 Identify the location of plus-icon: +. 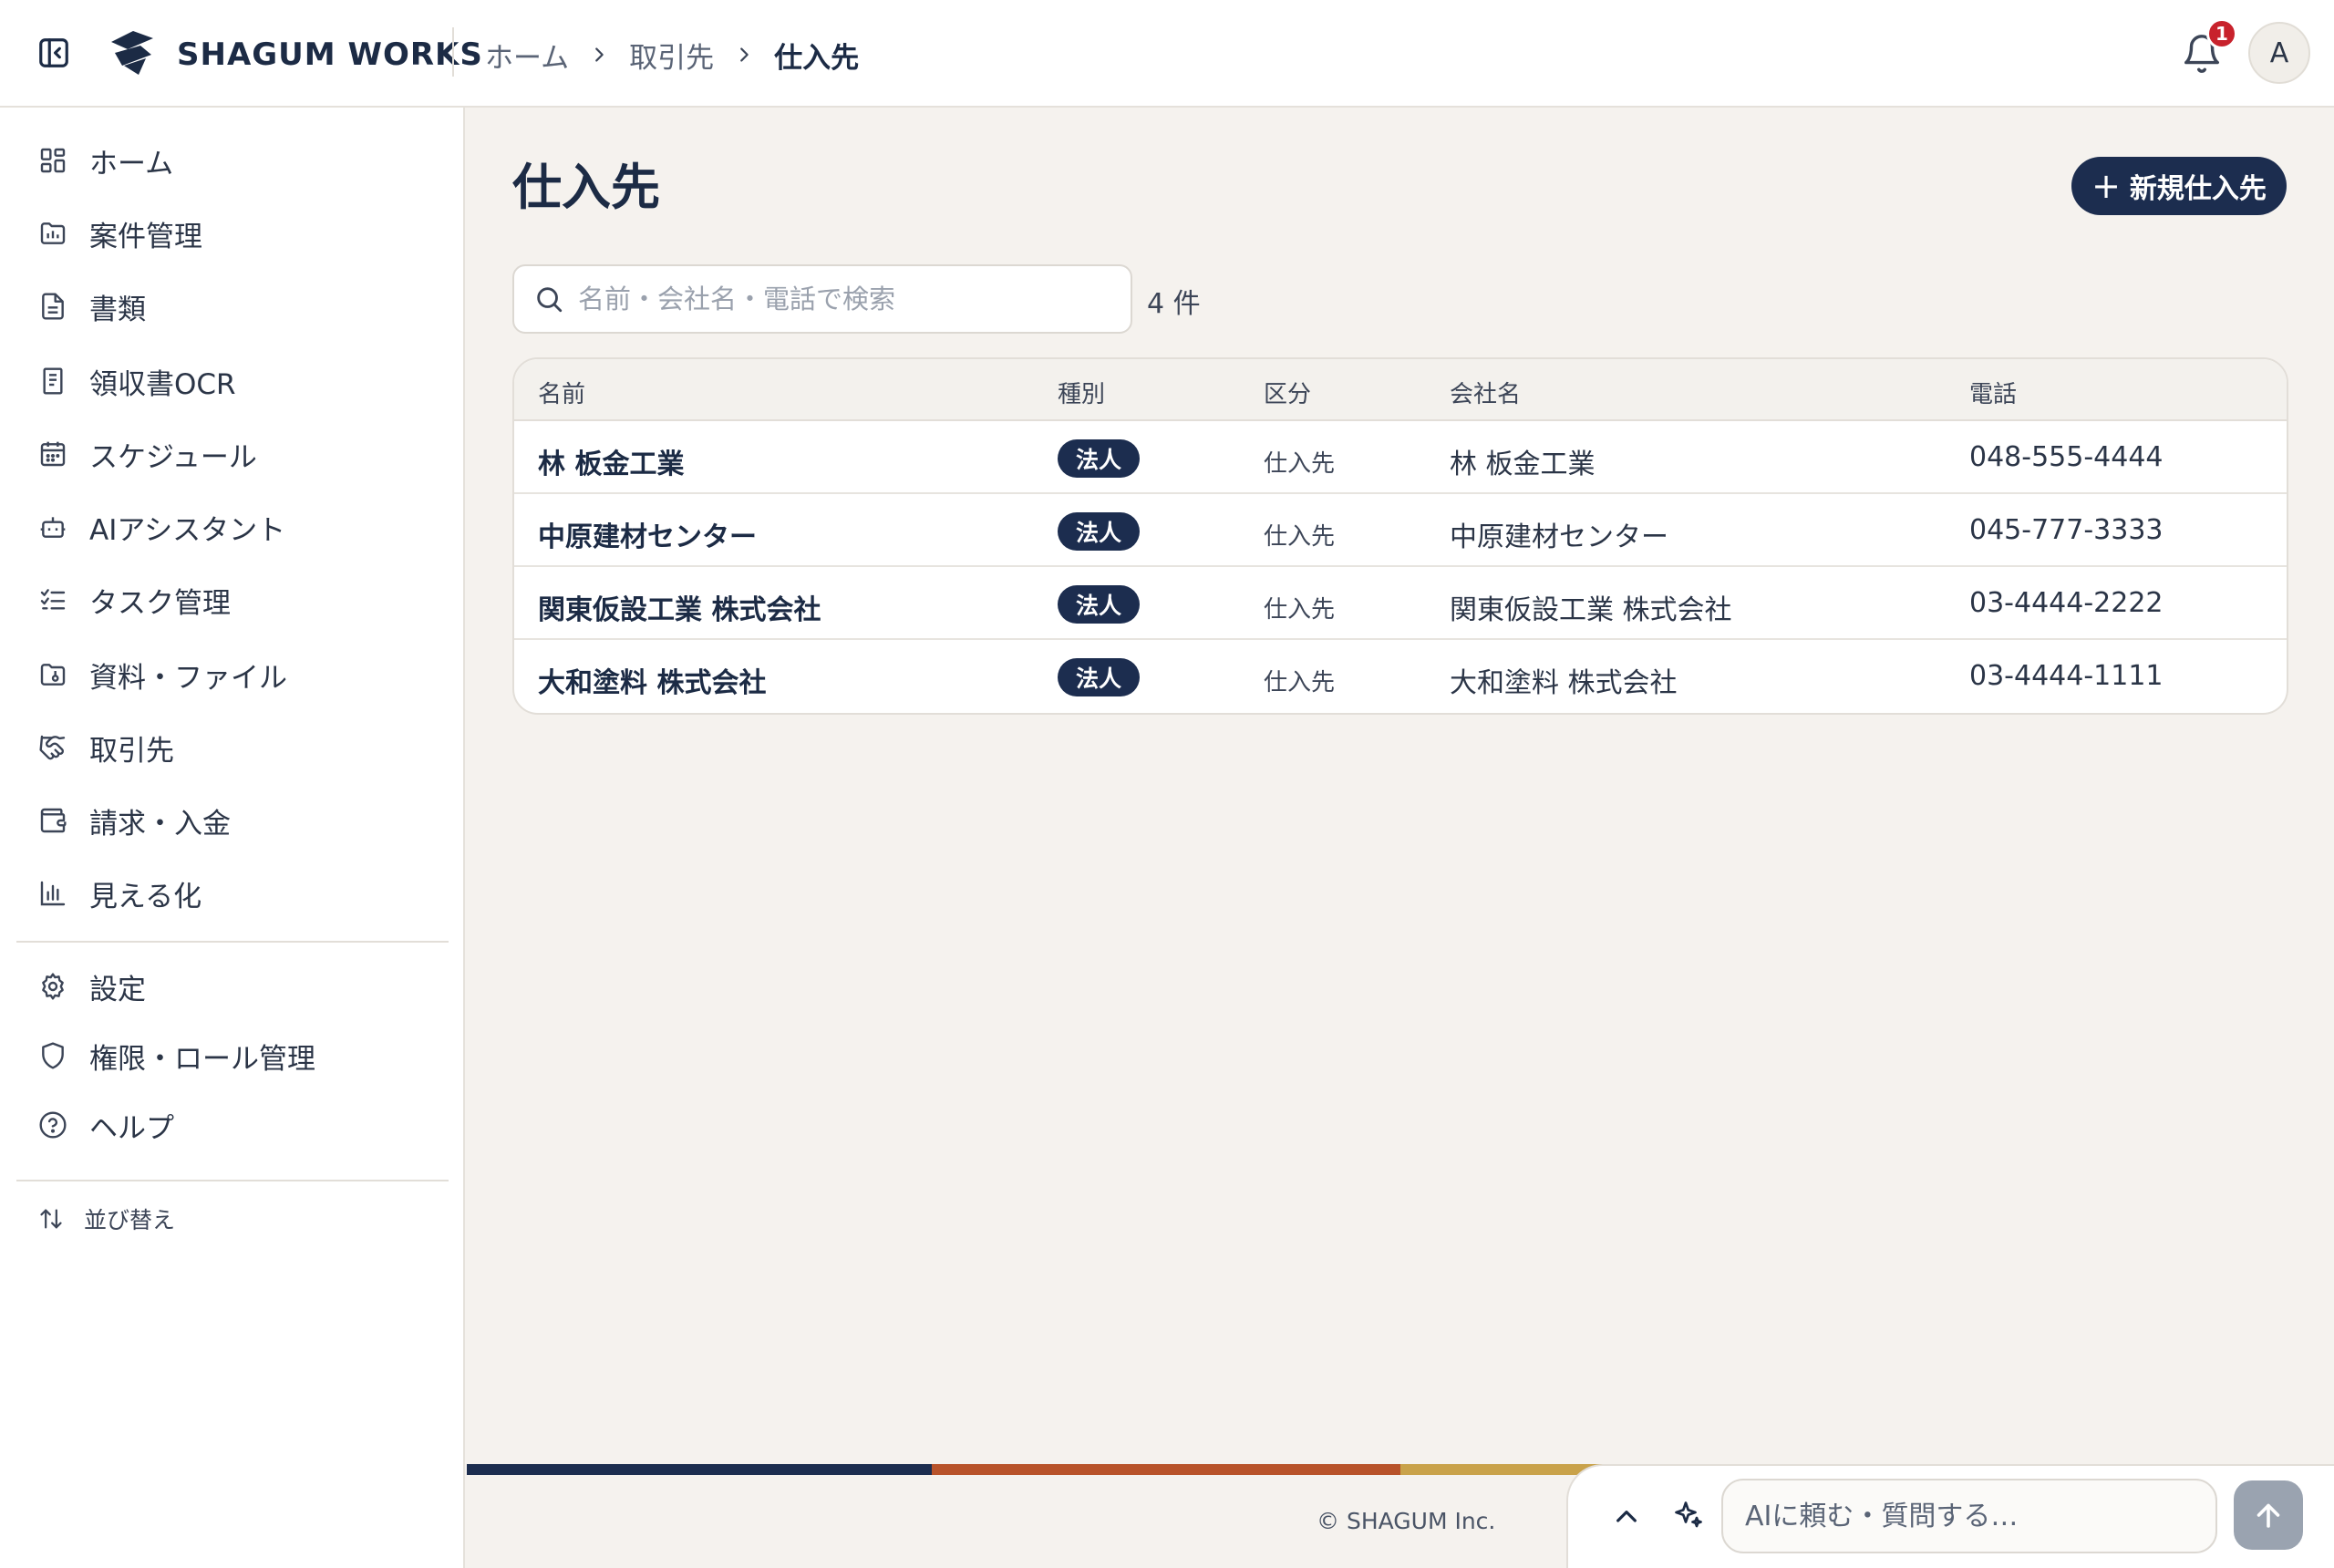
(2106, 186).